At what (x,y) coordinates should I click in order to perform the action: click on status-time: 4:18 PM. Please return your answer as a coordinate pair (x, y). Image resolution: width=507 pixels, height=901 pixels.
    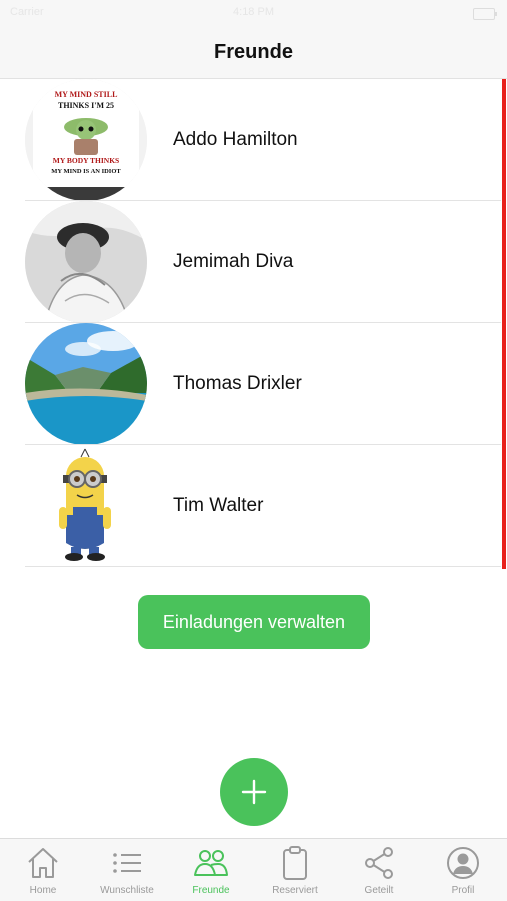
    Looking at the image, I should click on (253, 12).